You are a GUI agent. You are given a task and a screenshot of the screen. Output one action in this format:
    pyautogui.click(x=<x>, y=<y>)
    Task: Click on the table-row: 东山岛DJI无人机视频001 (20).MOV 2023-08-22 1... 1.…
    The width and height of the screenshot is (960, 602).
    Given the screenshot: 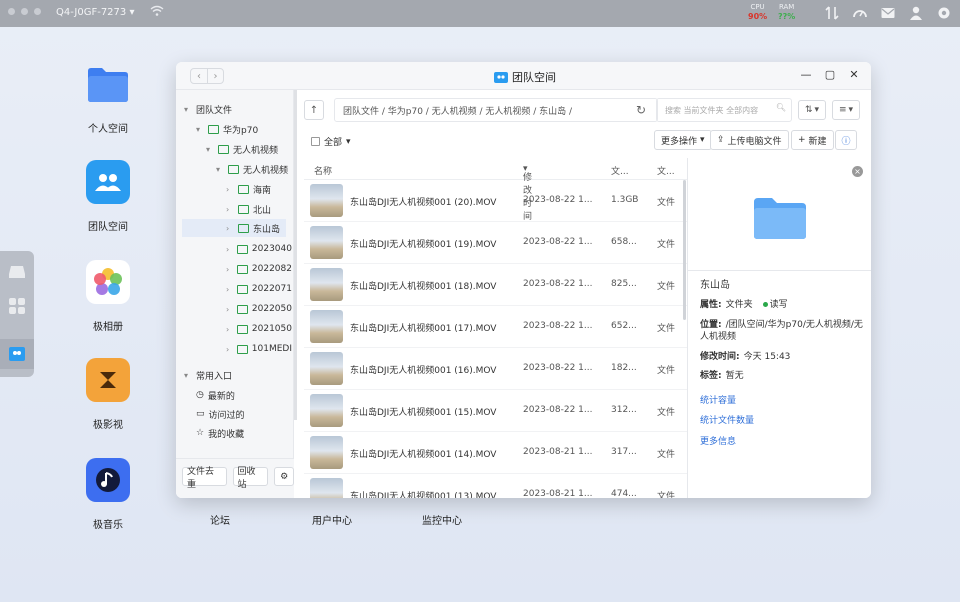 What is the action you would take?
    pyautogui.click(x=497, y=201)
    